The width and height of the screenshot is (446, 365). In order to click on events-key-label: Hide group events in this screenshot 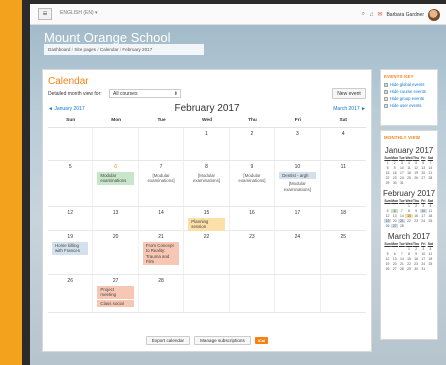, I will do `click(407, 98)`.